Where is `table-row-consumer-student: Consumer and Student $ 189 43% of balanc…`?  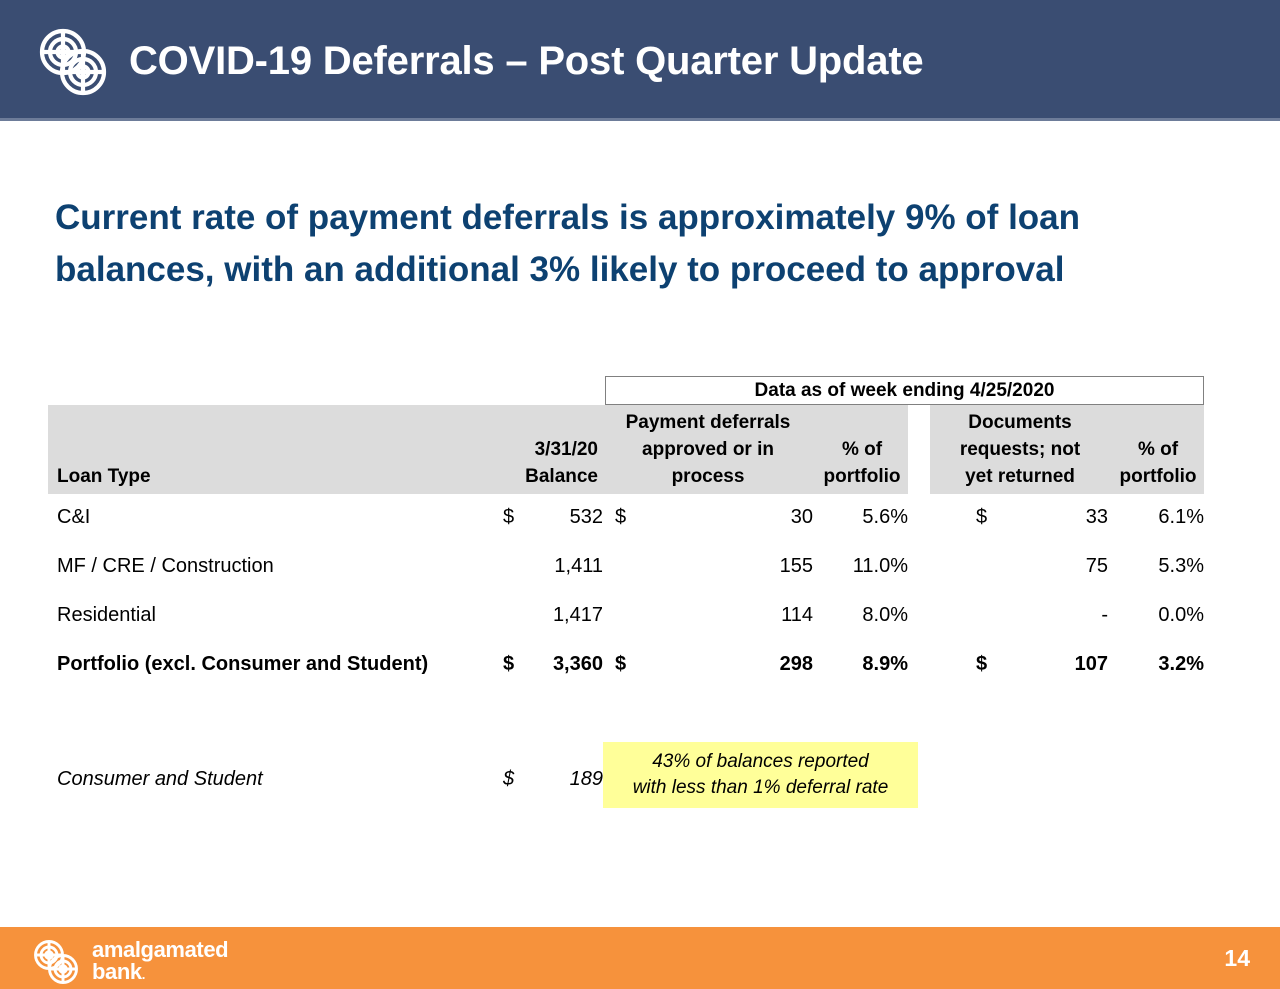
table-row-consumer-student: Consumer and Student $ 189 43% of balanc… is located at coordinates (626, 777).